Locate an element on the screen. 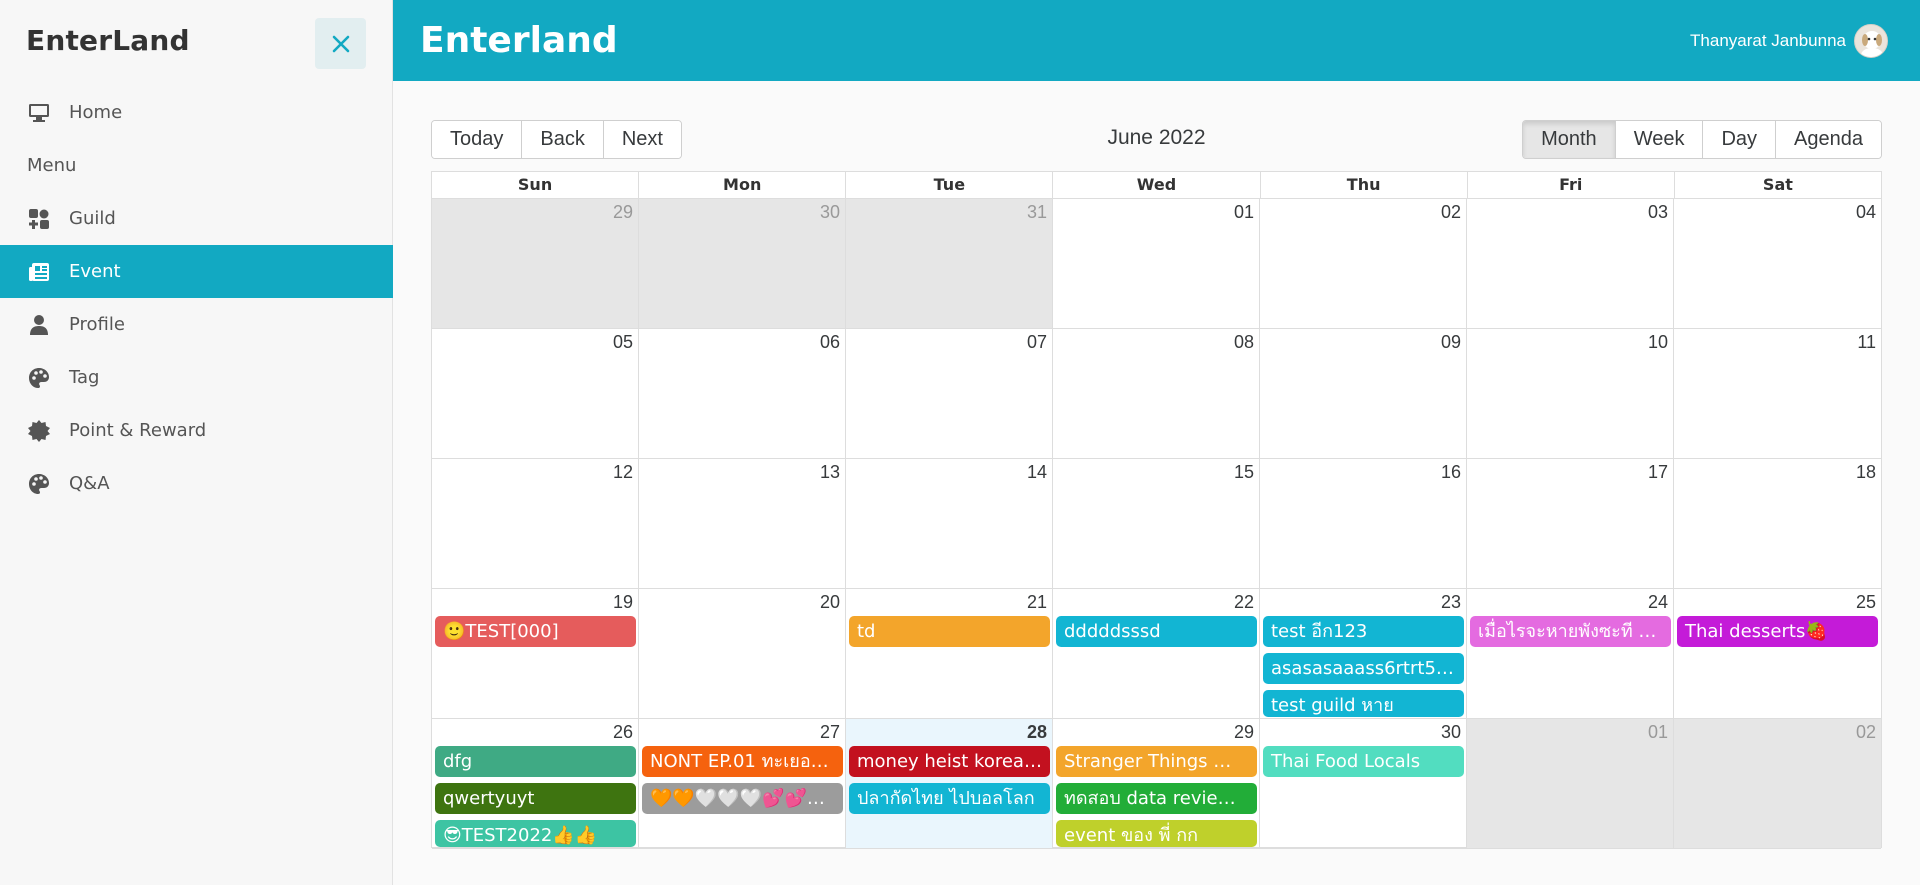 The image size is (1920, 885). avatar is located at coordinates (1871, 40).